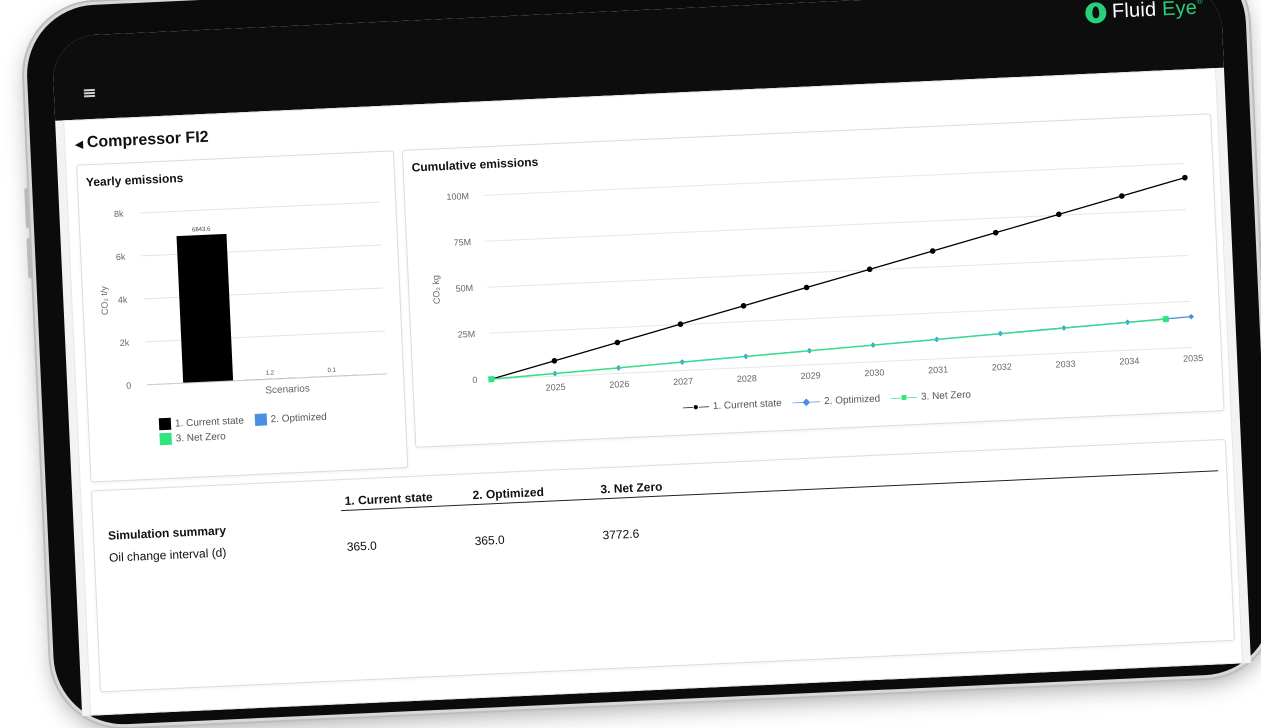  I want to click on x-tick-label: 2026, so click(619, 384).